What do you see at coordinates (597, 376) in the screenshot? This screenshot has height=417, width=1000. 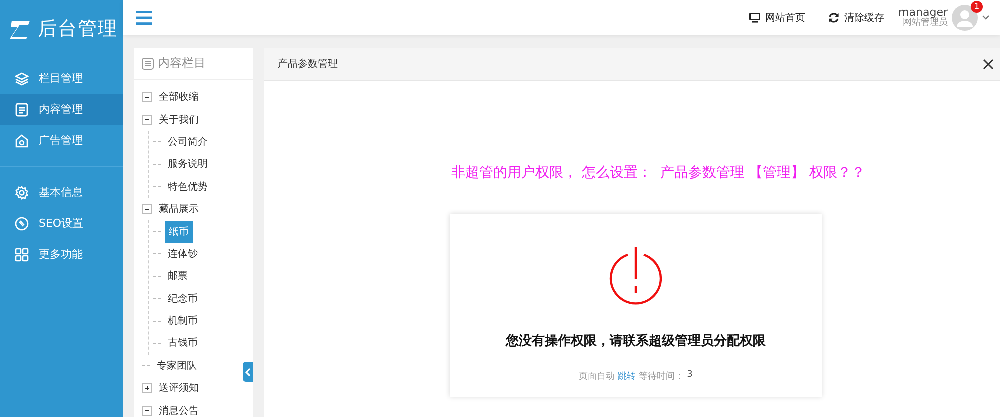 I see `redirect-text: 页面自动` at bounding box center [597, 376].